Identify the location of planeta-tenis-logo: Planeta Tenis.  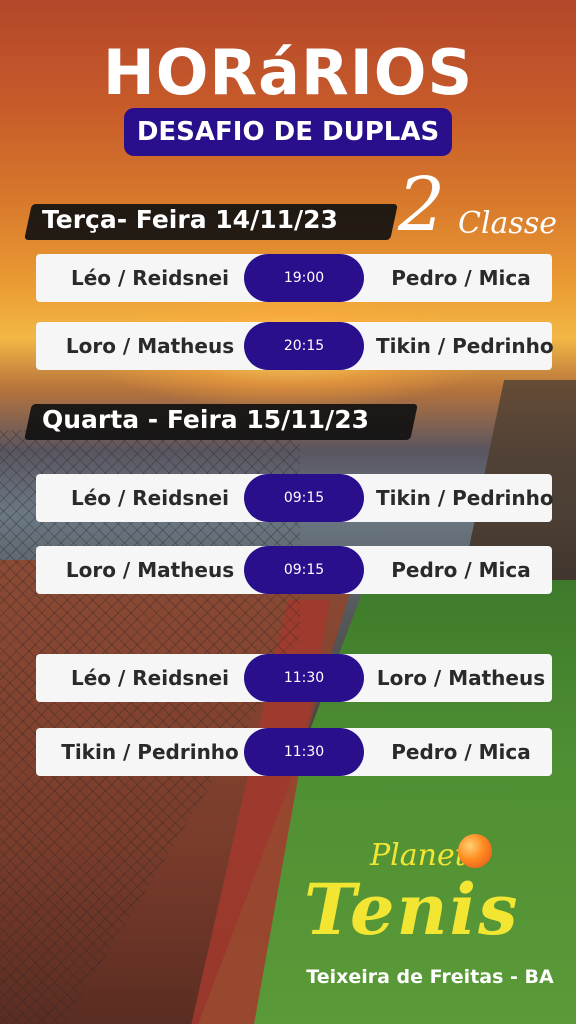
(430, 895).